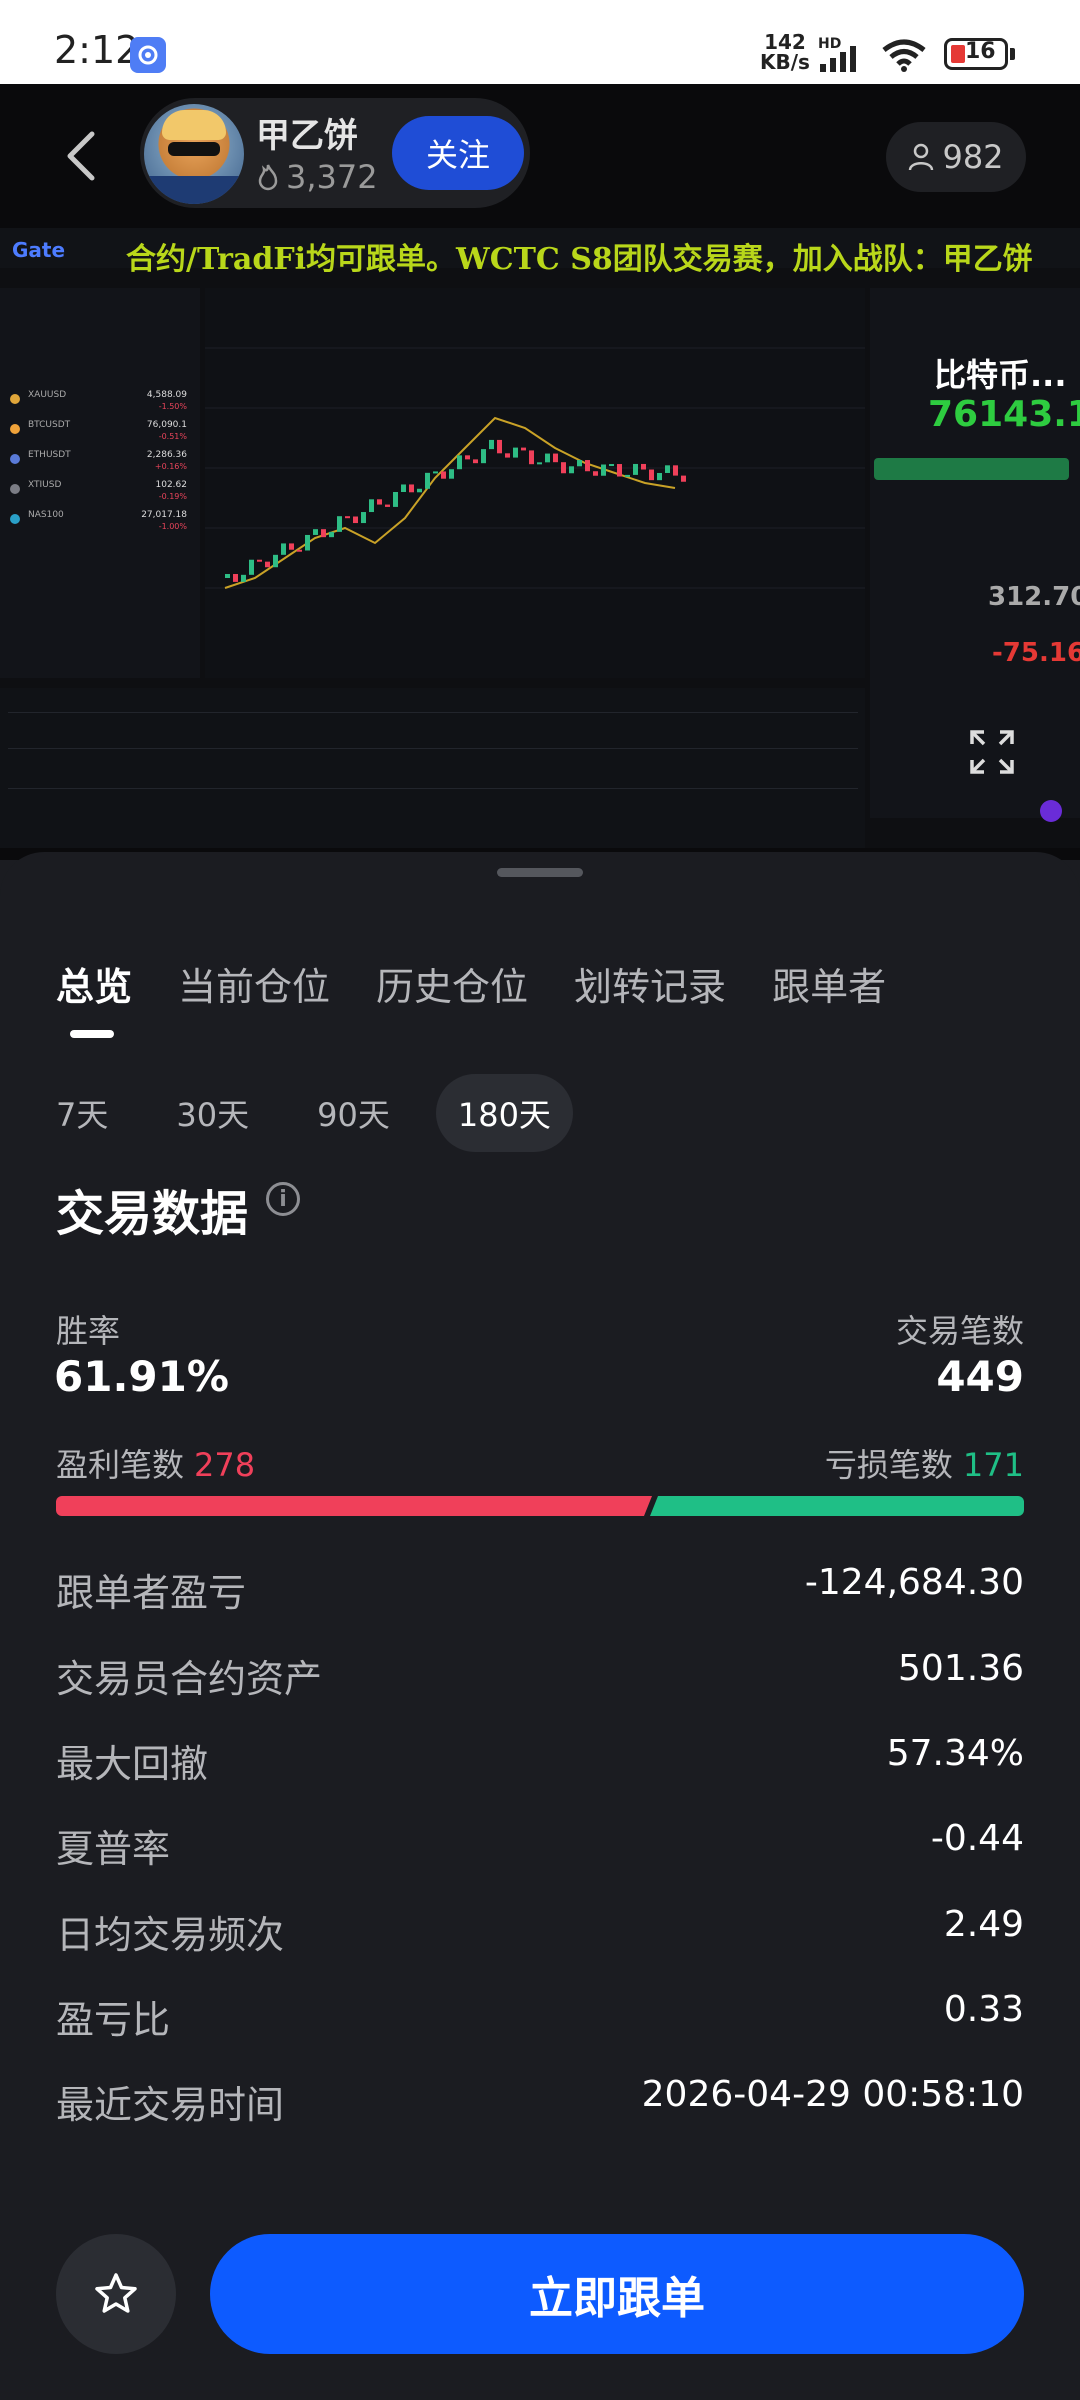 The width and height of the screenshot is (1080, 2400). I want to click on net-speed-value: 142, so click(785, 42).